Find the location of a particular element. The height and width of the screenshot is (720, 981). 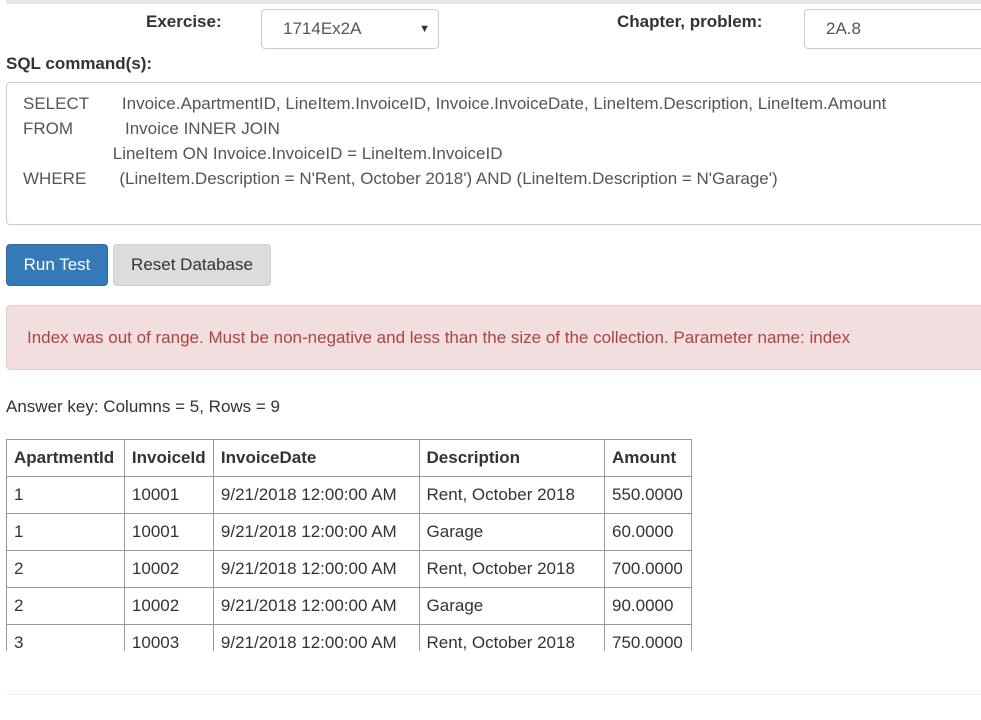

caret-down-icon: ▼ is located at coordinates (424, 29).